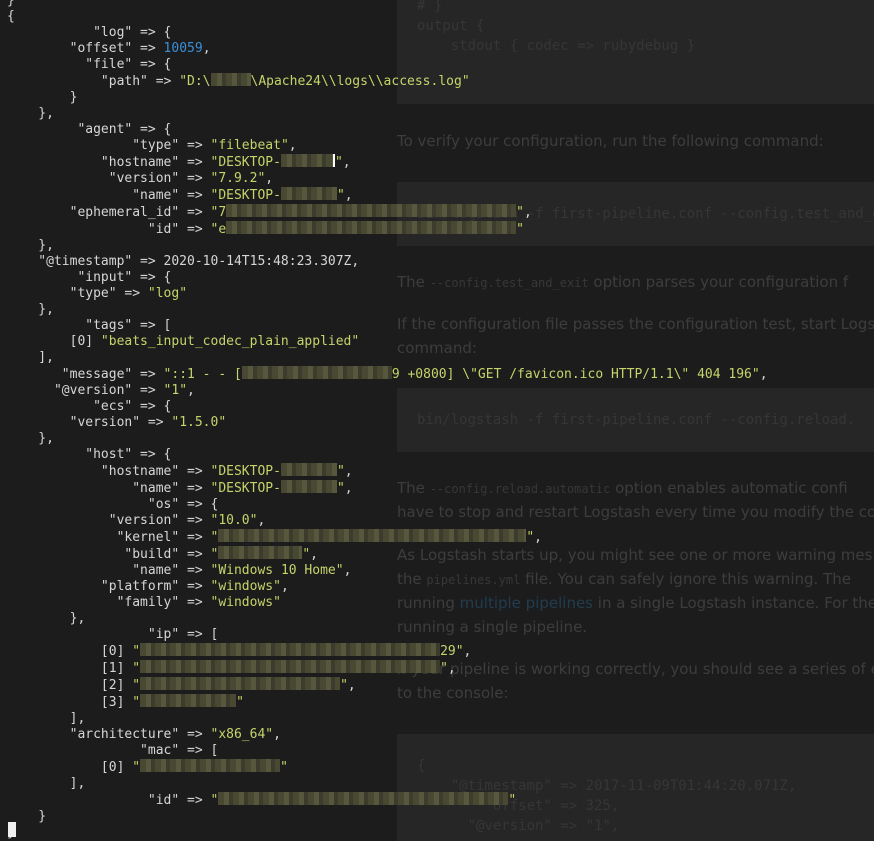 This screenshot has width=874, height=841. I want to click on terminal-line: "id" => " ", so click(261, 800).